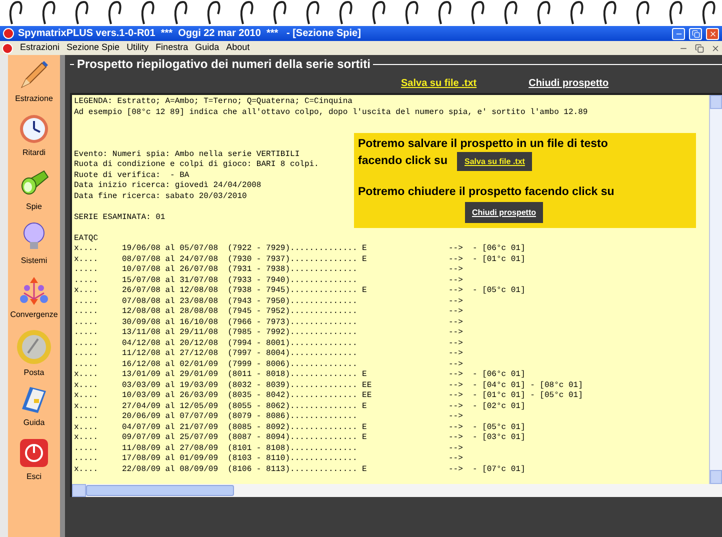  Describe the element at coordinates (34, 423) in the screenshot. I see `sidebar-label: Guida` at that location.